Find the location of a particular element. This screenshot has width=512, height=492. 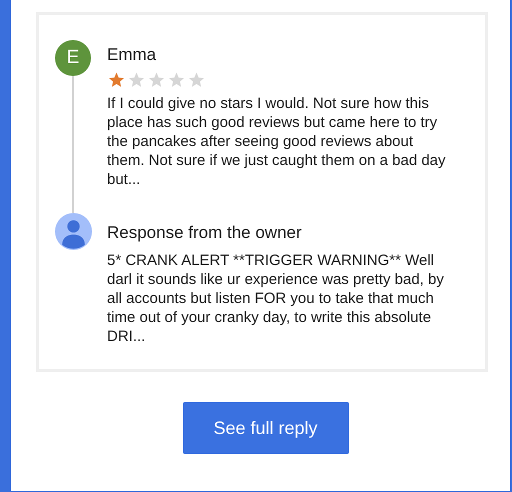

see-full-reply-button: See full reply is located at coordinates (265, 428).